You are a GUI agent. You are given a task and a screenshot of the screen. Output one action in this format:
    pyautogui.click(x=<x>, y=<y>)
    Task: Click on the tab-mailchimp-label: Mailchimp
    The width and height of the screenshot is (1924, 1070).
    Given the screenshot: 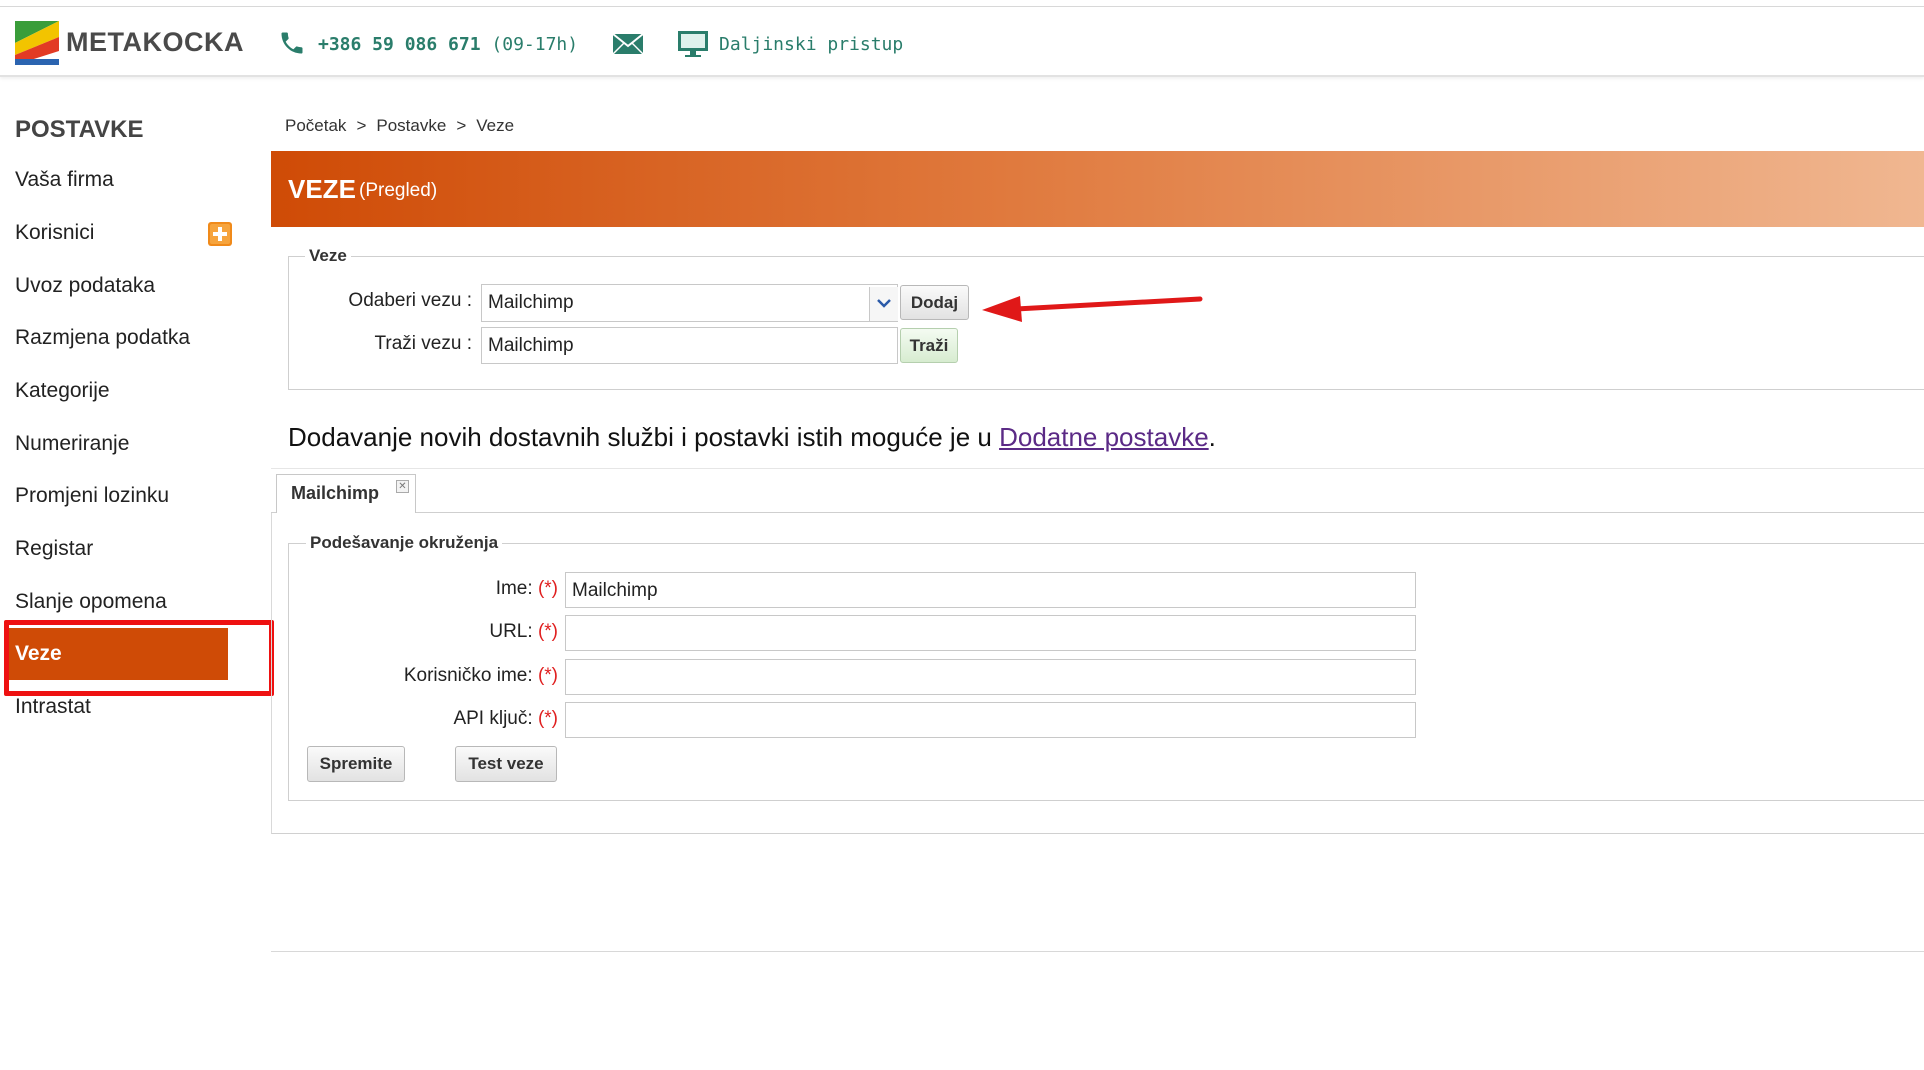 What is the action you would take?
    pyautogui.click(x=335, y=493)
    